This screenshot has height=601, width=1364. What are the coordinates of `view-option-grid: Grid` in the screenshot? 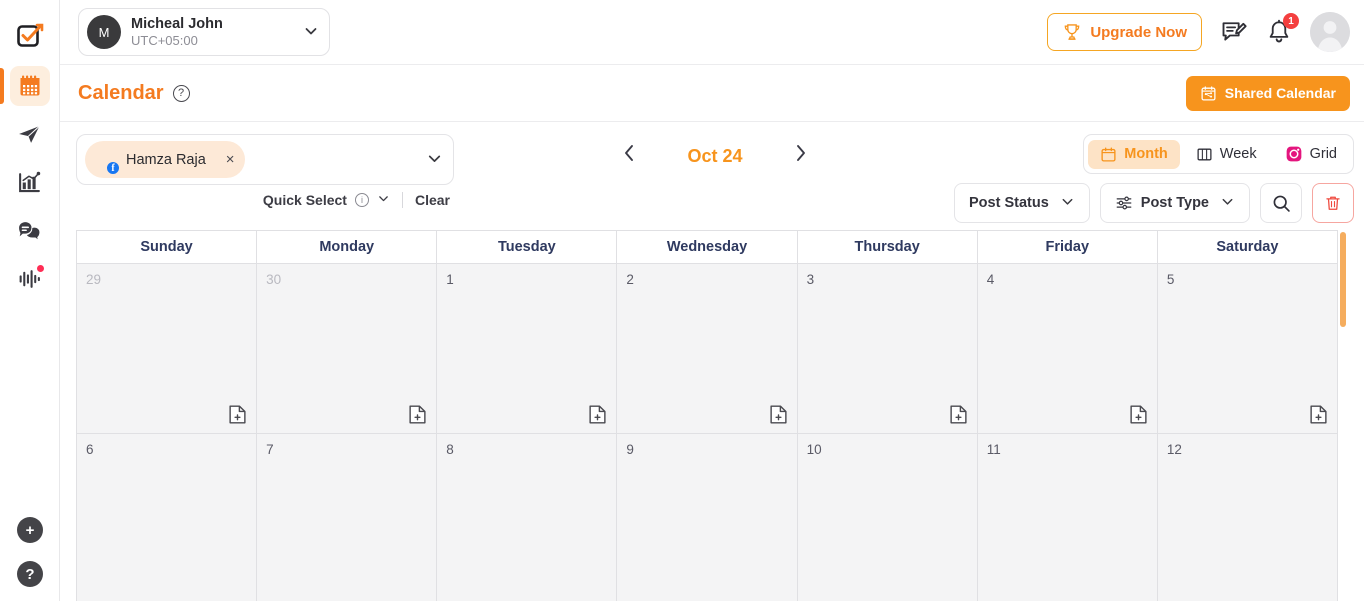 It's located at (1311, 154).